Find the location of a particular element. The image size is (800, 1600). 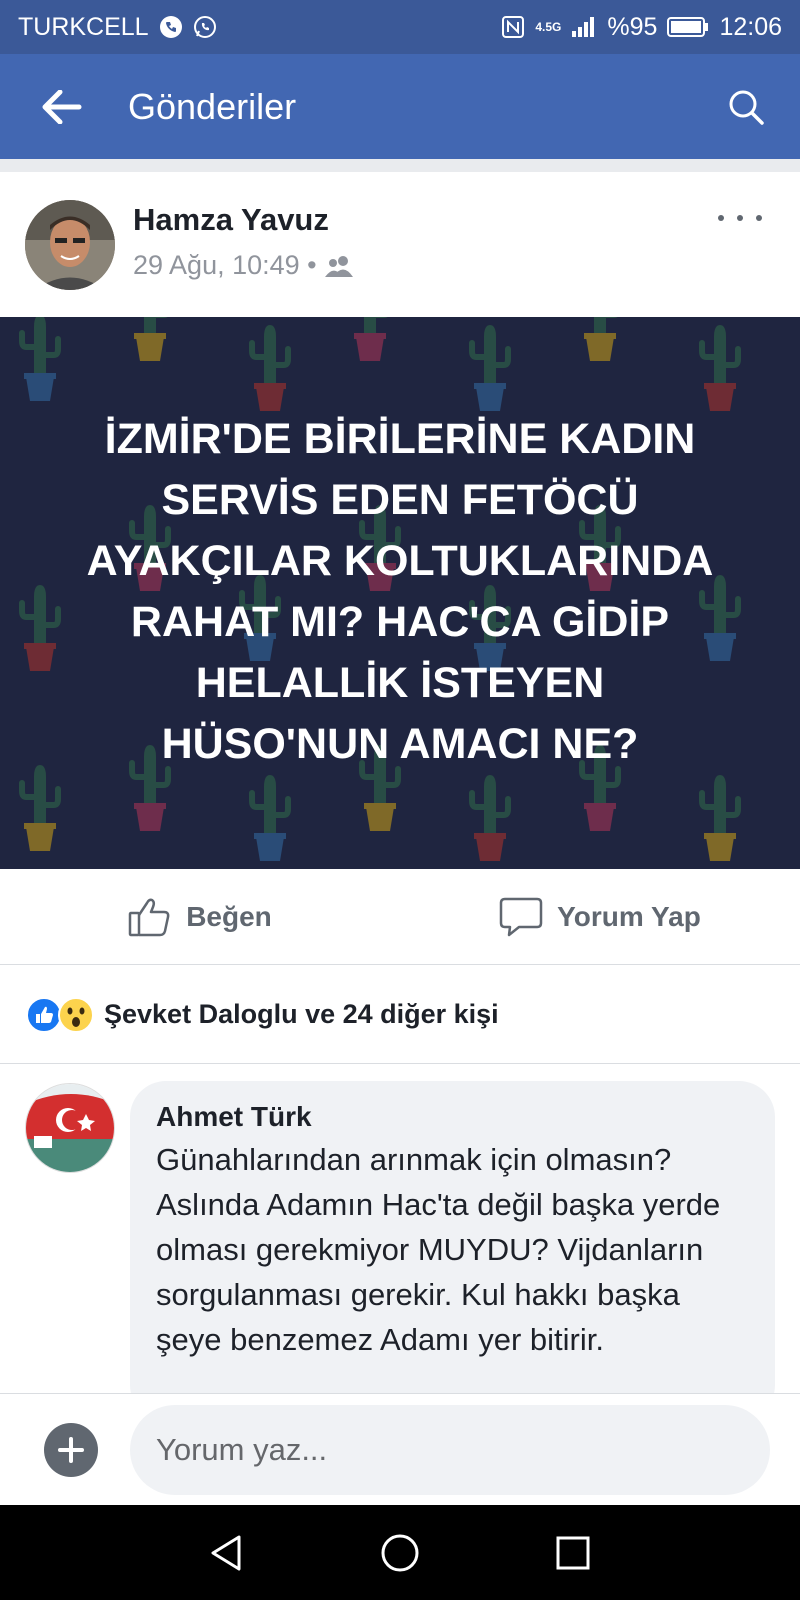

commenter-avatar is located at coordinates (70, 1128).